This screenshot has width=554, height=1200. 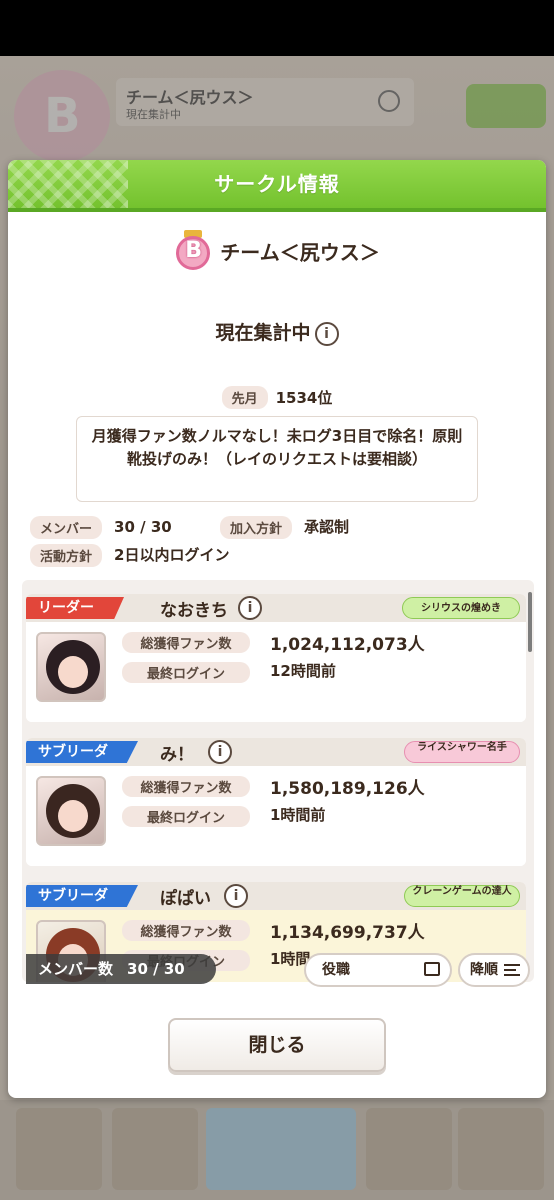 I want to click on activity-policy-value: 2日以内ログイン, so click(x=172, y=555).